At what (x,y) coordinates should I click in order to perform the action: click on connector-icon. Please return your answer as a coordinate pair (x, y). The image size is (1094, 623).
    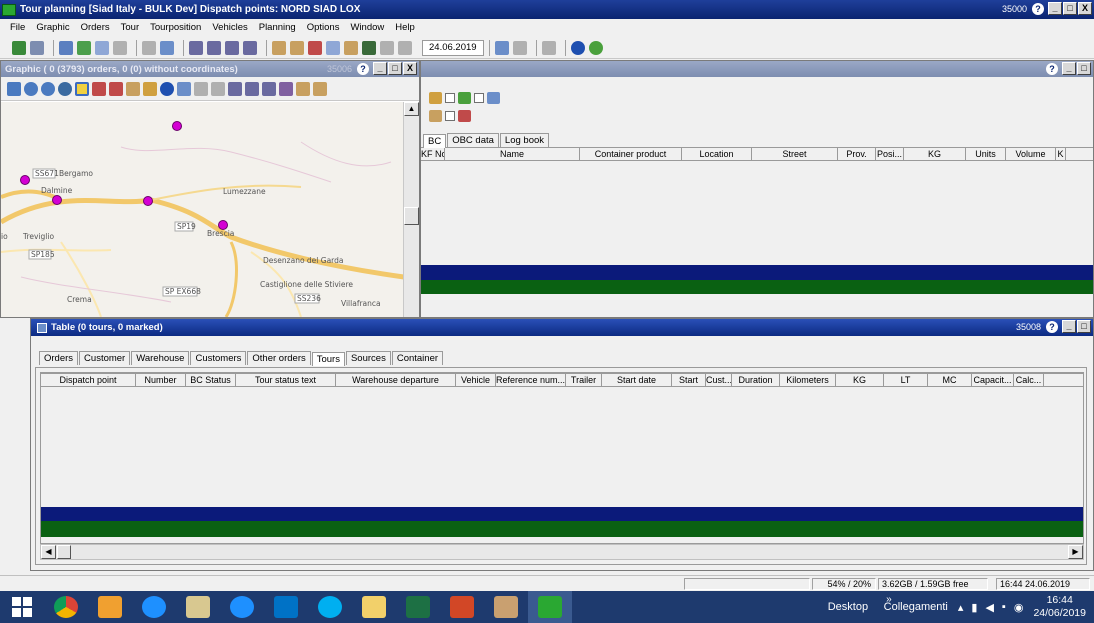
    Looking at the image, I should click on (549, 47).